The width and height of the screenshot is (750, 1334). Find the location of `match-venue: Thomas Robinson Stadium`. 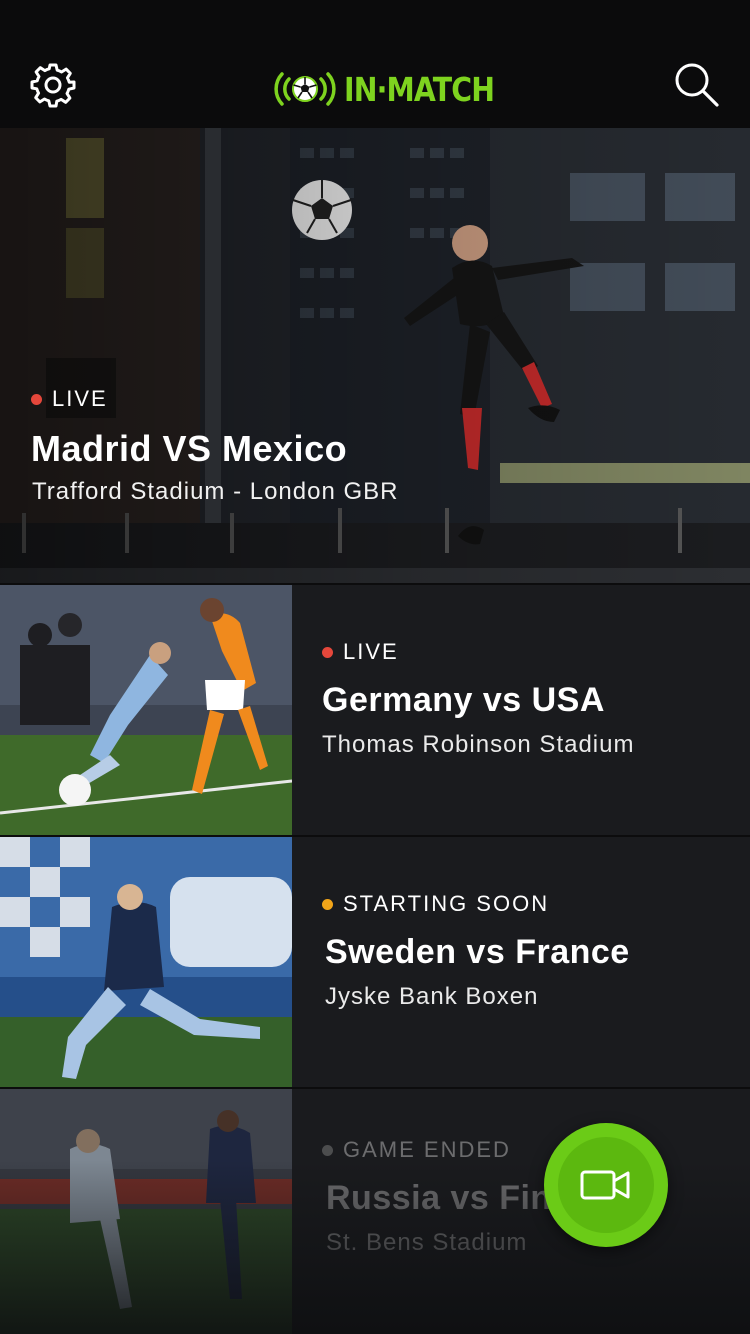

match-venue: Thomas Robinson Stadium is located at coordinates (478, 744).